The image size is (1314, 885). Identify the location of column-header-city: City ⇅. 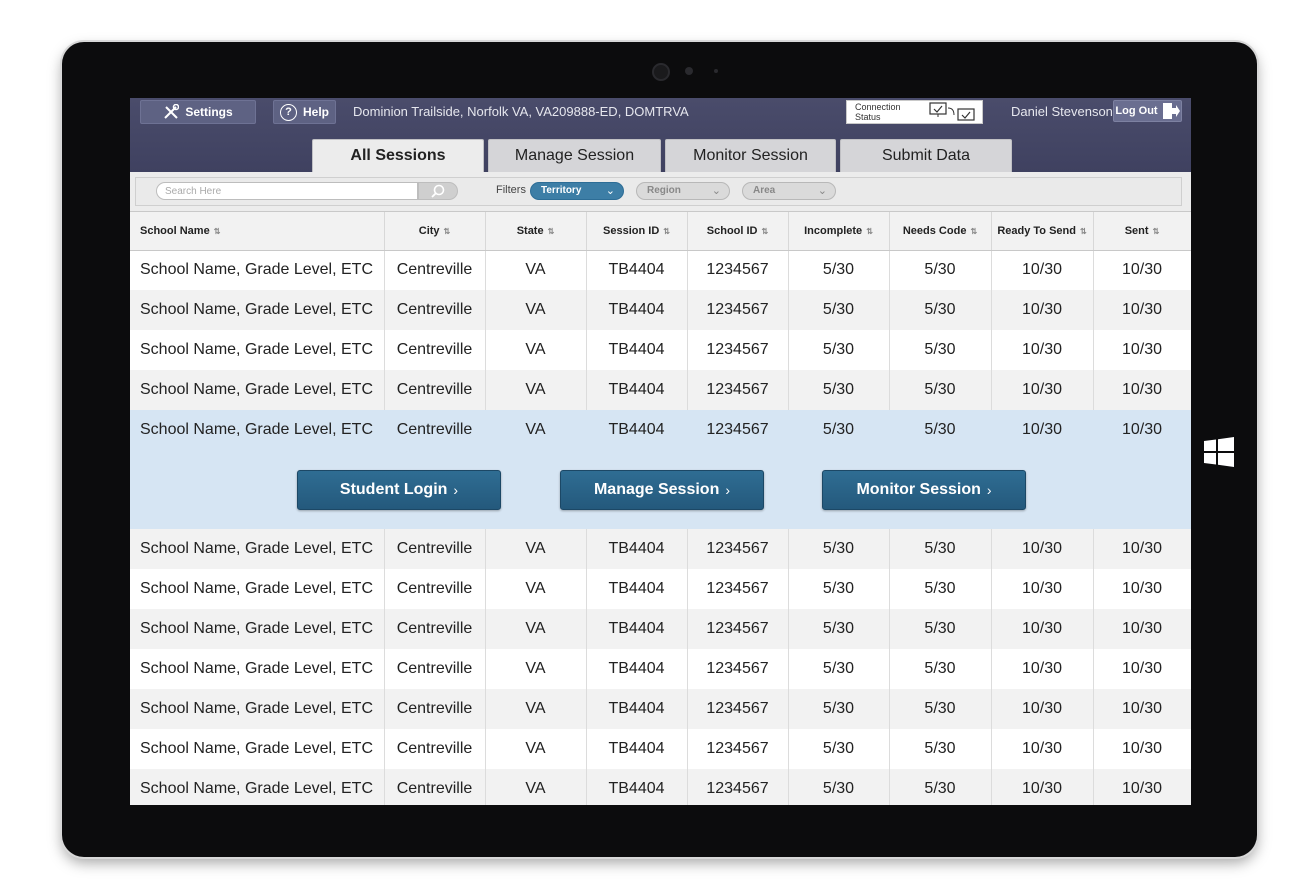
(435, 231).